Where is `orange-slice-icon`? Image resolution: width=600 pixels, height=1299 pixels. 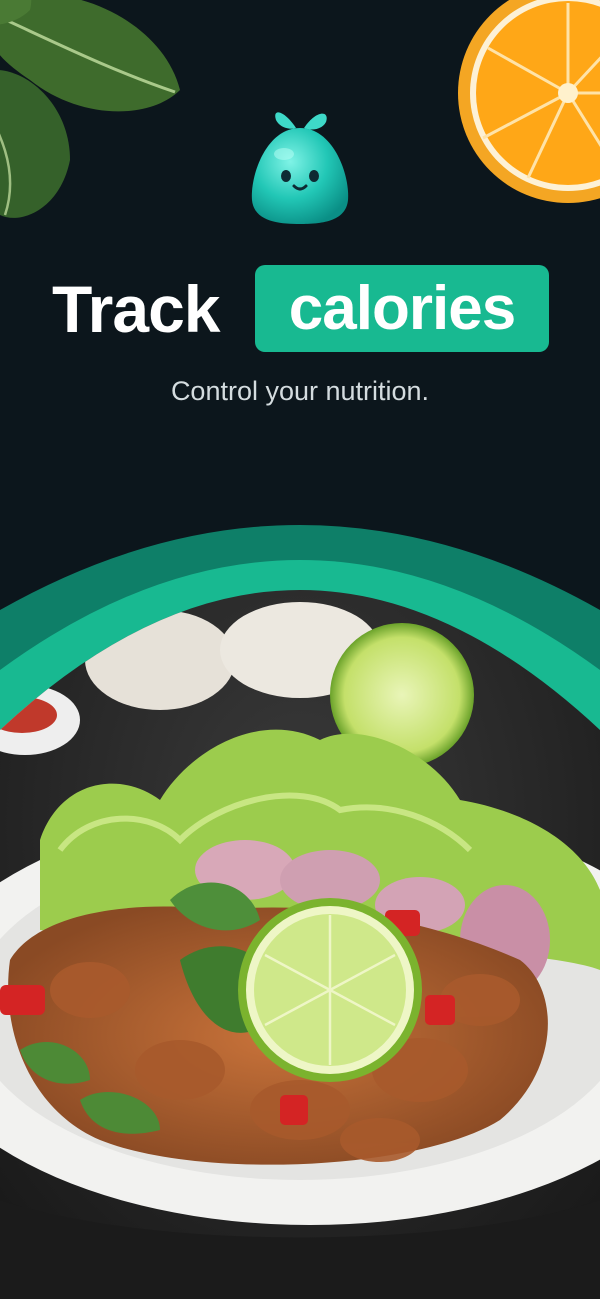
orange-slice-icon is located at coordinates (529, 101).